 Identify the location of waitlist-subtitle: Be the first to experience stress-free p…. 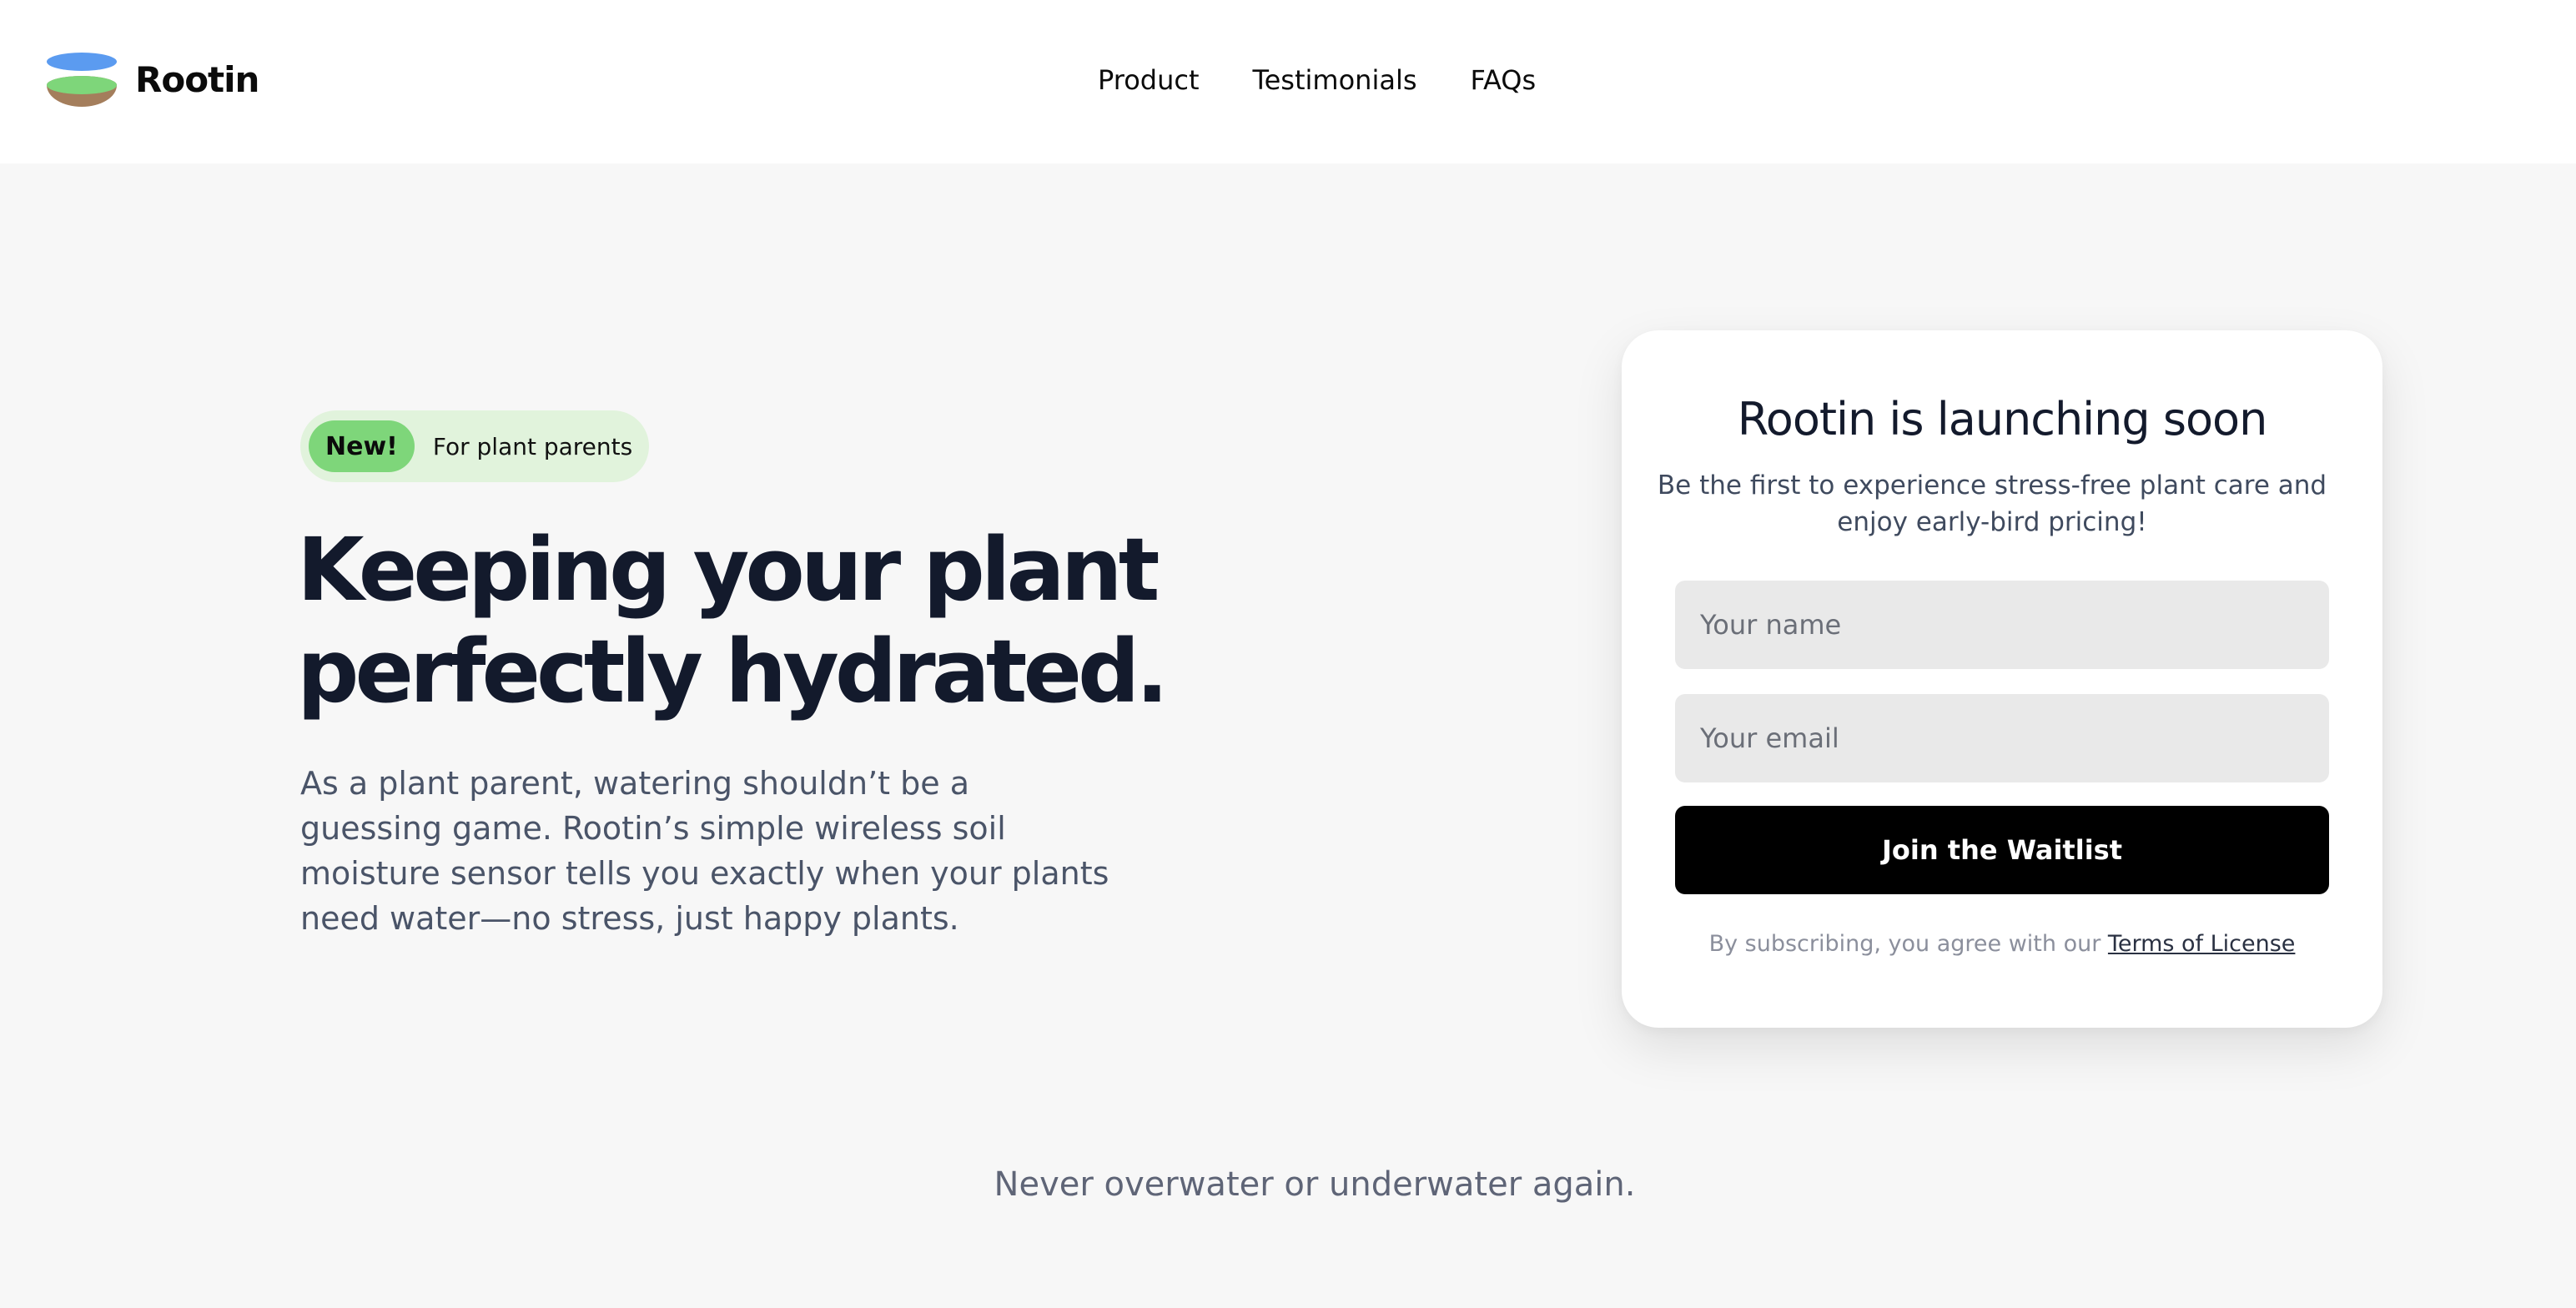
(1992, 503).